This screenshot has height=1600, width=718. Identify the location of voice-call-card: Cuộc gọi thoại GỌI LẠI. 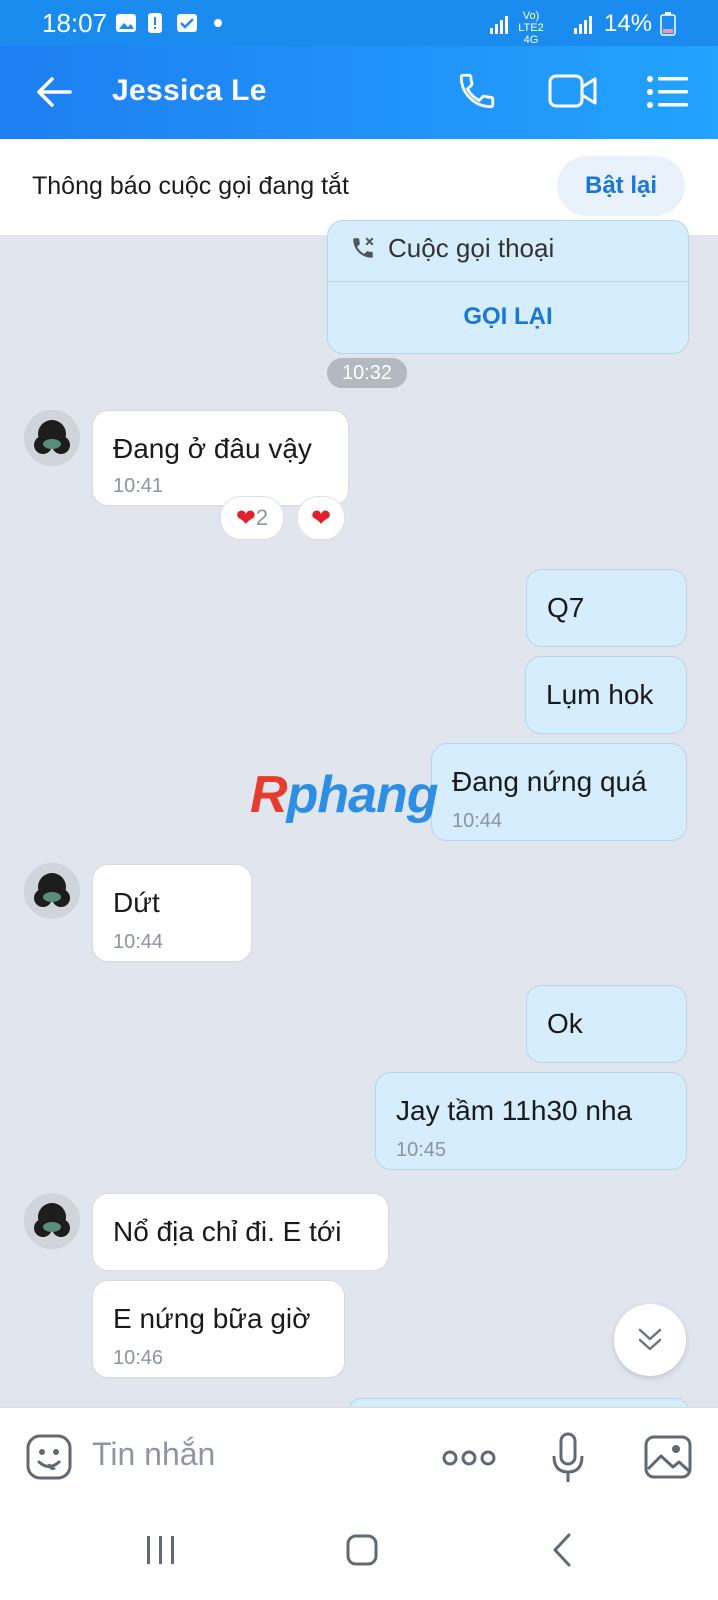
(508, 287).